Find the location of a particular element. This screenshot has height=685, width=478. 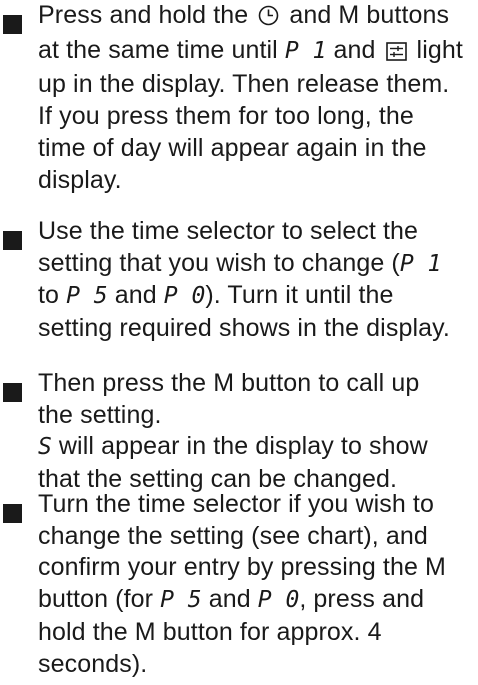

text-line: Then press the M button to call up is located at coordinates (229, 383).